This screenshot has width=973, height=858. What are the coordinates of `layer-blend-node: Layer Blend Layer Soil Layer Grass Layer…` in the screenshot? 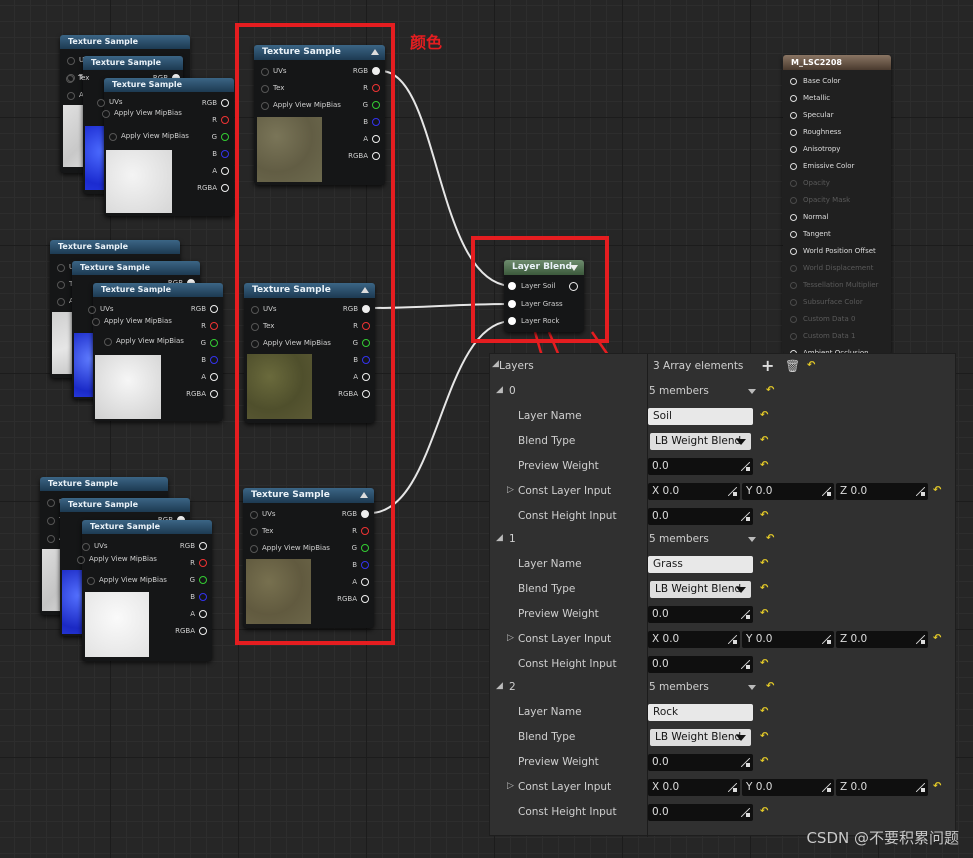 It's located at (544, 296).